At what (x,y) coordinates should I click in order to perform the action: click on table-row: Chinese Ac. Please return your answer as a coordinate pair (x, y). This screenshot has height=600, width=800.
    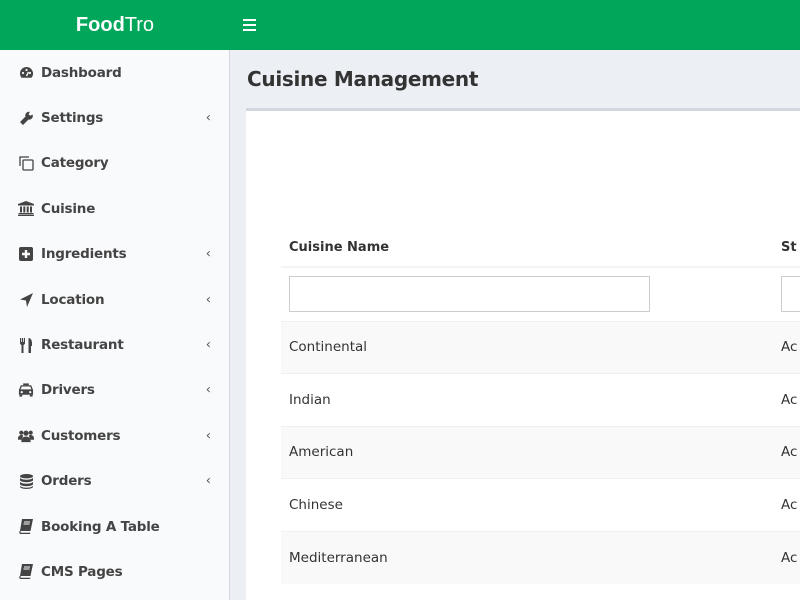
    Looking at the image, I should click on (540, 504).